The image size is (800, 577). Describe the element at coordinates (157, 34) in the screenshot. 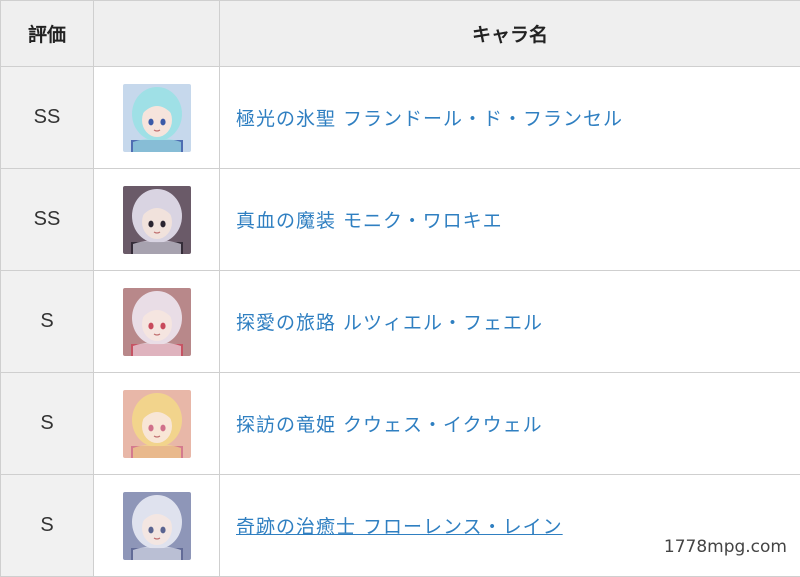

I see `header-image` at that location.